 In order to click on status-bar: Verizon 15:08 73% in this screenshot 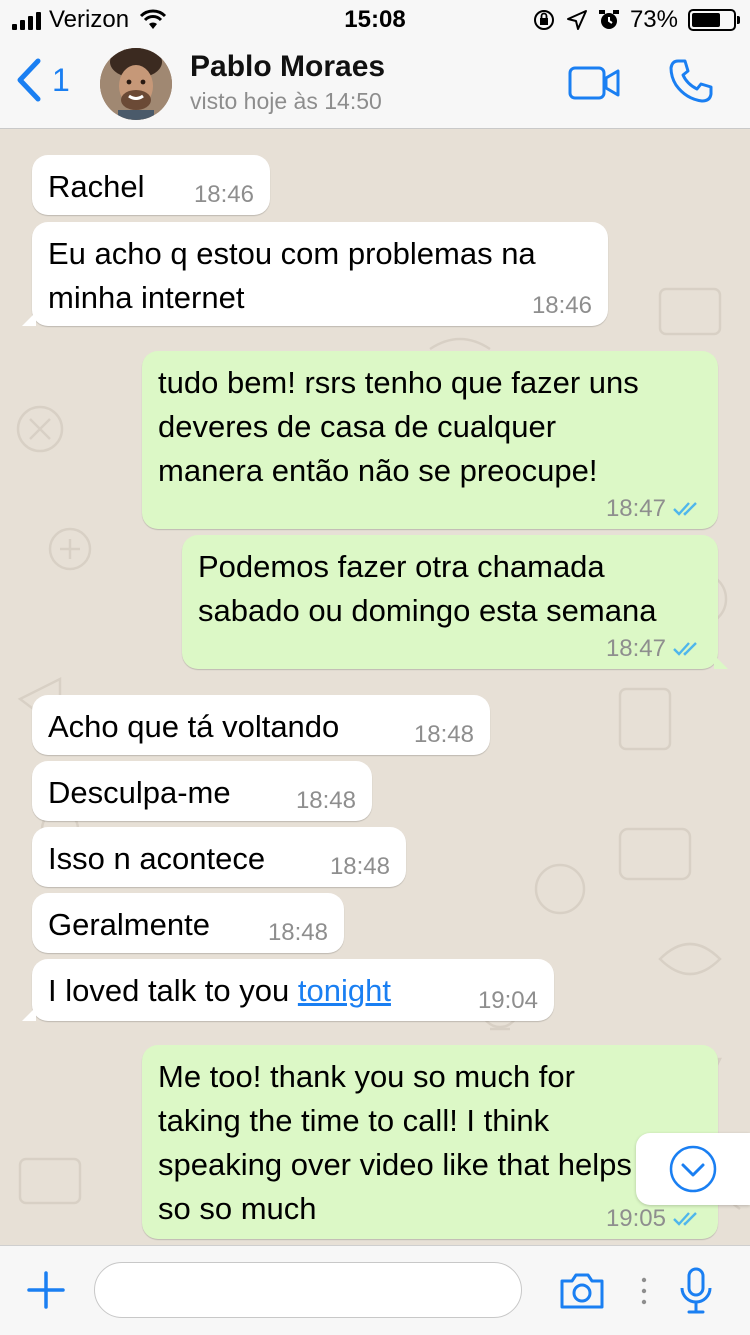, I will do `click(375, 20)`.